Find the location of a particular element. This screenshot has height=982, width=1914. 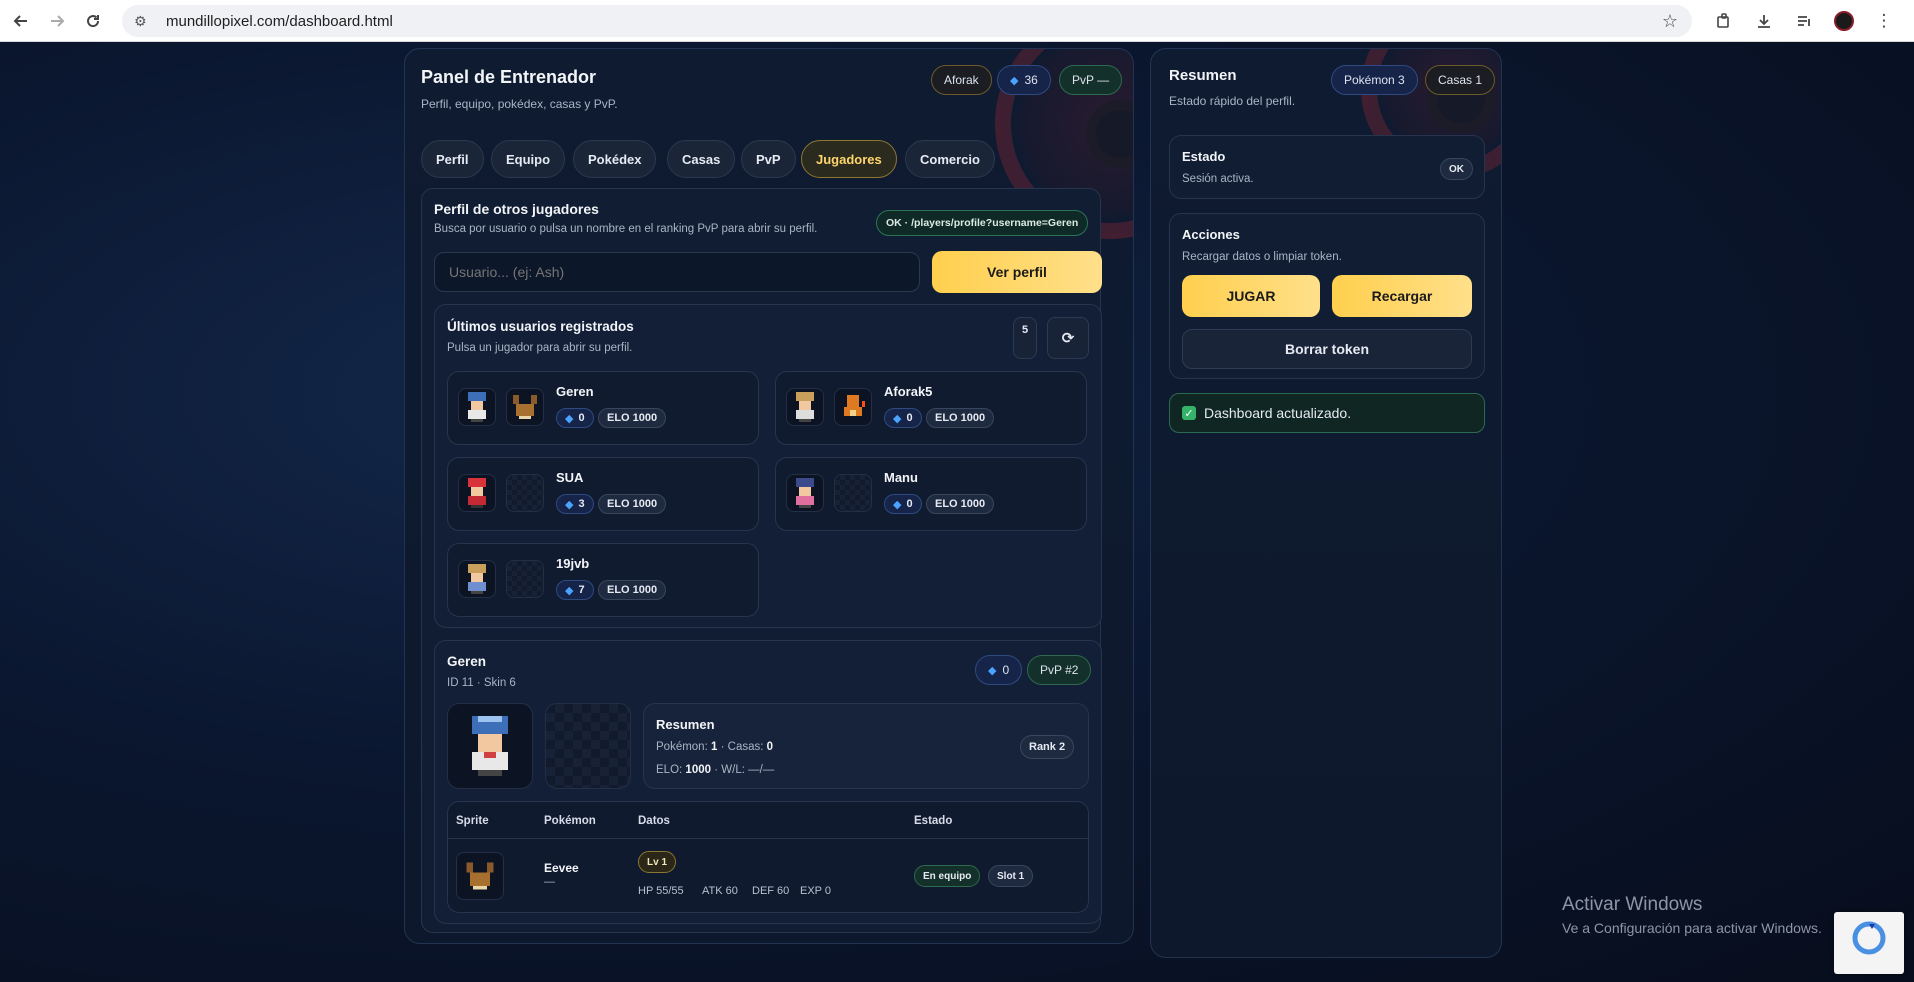

wl-label: W/L: is located at coordinates (733, 770).